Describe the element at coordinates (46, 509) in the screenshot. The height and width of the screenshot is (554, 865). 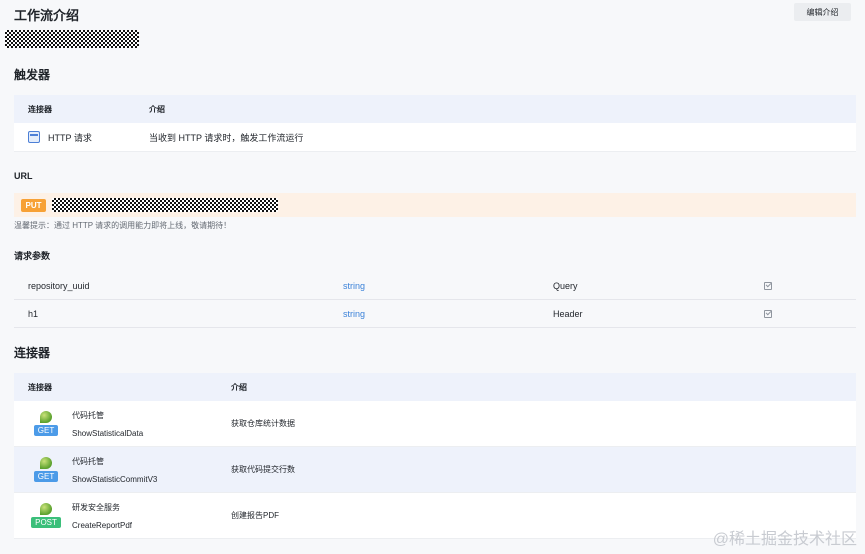
I see `security-service-icon` at that location.